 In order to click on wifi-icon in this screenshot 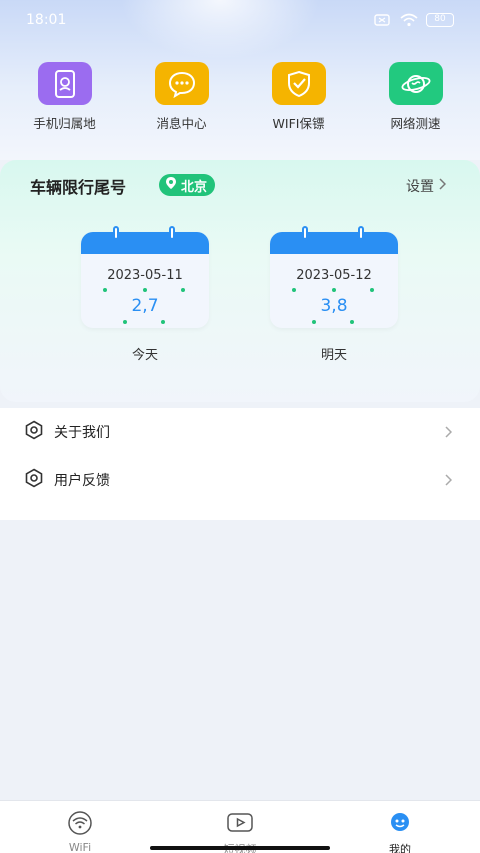, I will do `click(80, 825)`.